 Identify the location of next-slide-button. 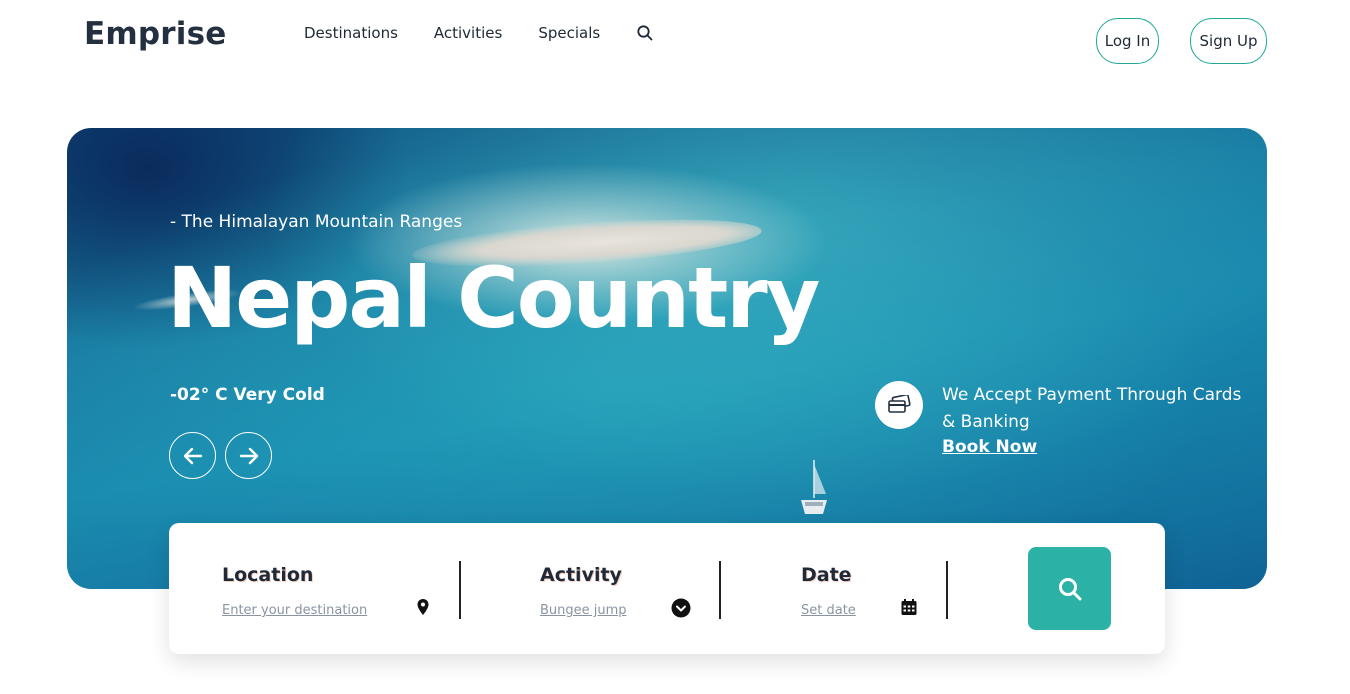
(248, 455).